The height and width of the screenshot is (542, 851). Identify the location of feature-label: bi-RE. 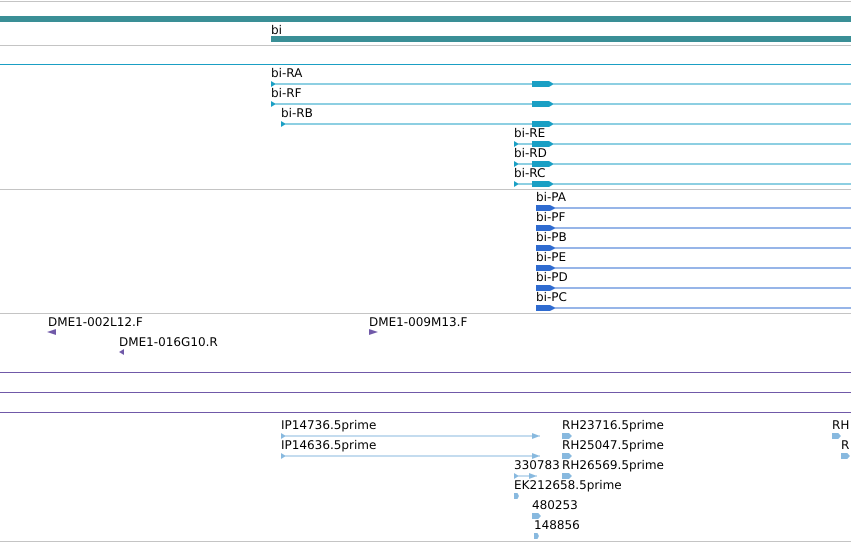
(530, 133).